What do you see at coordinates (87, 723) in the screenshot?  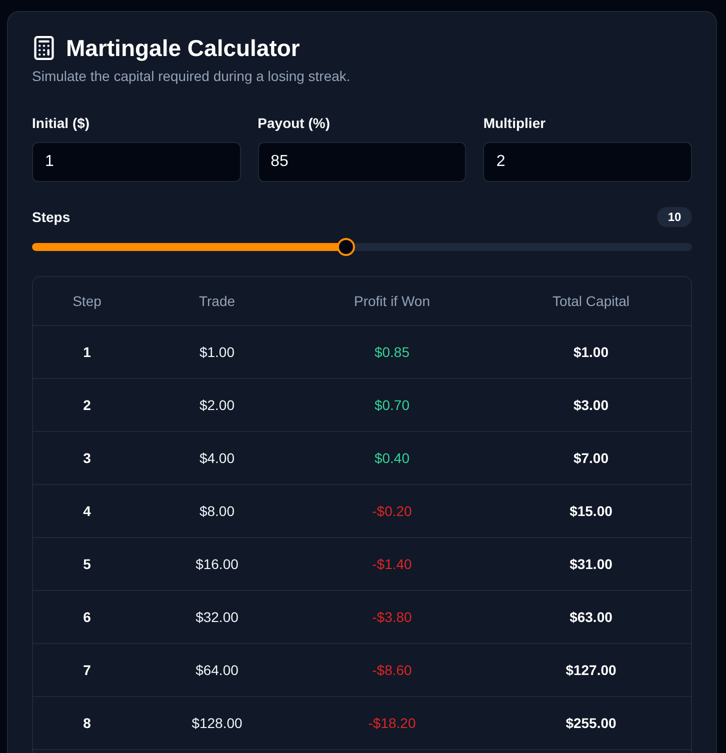 I see `table-cell-text: 8` at bounding box center [87, 723].